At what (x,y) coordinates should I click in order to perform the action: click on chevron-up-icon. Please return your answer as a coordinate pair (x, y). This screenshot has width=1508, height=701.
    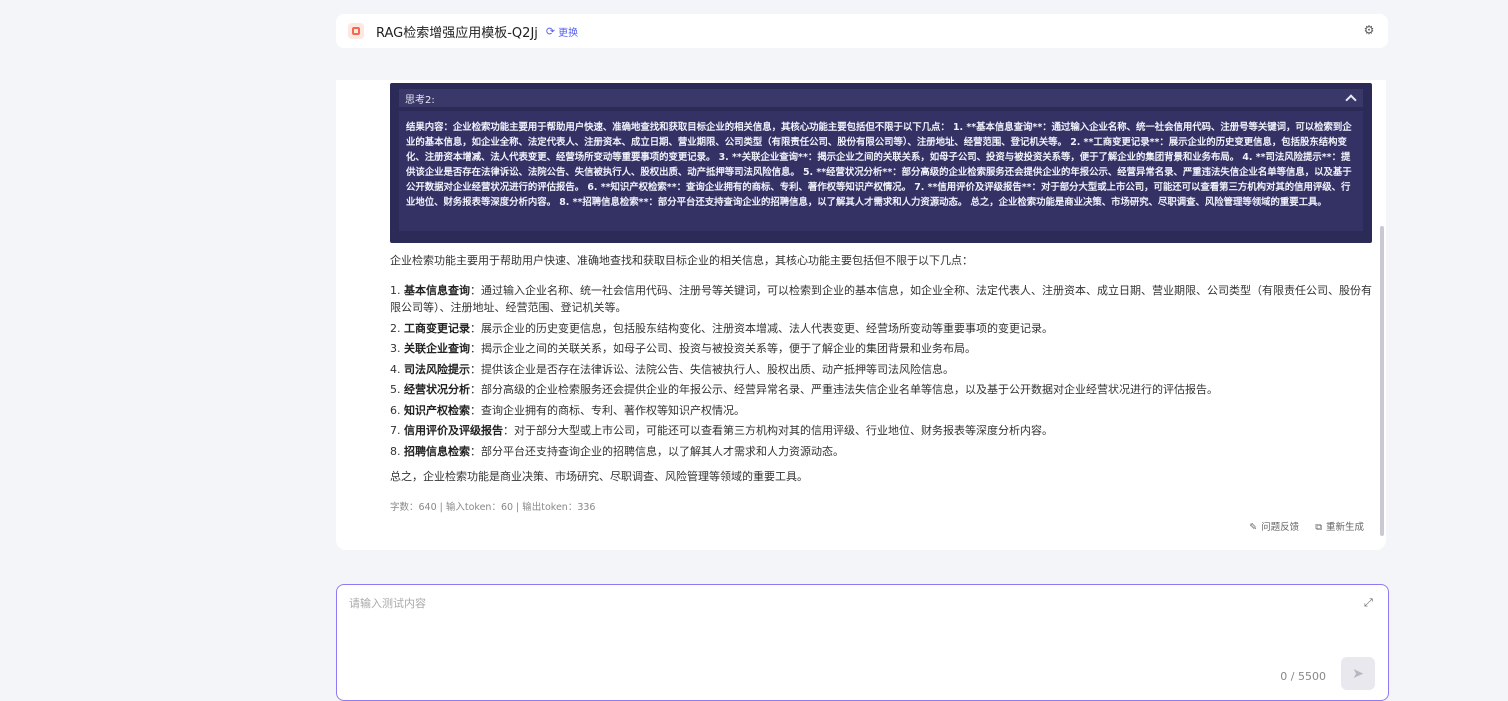
    Looking at the image, I should click on (1351, 100).